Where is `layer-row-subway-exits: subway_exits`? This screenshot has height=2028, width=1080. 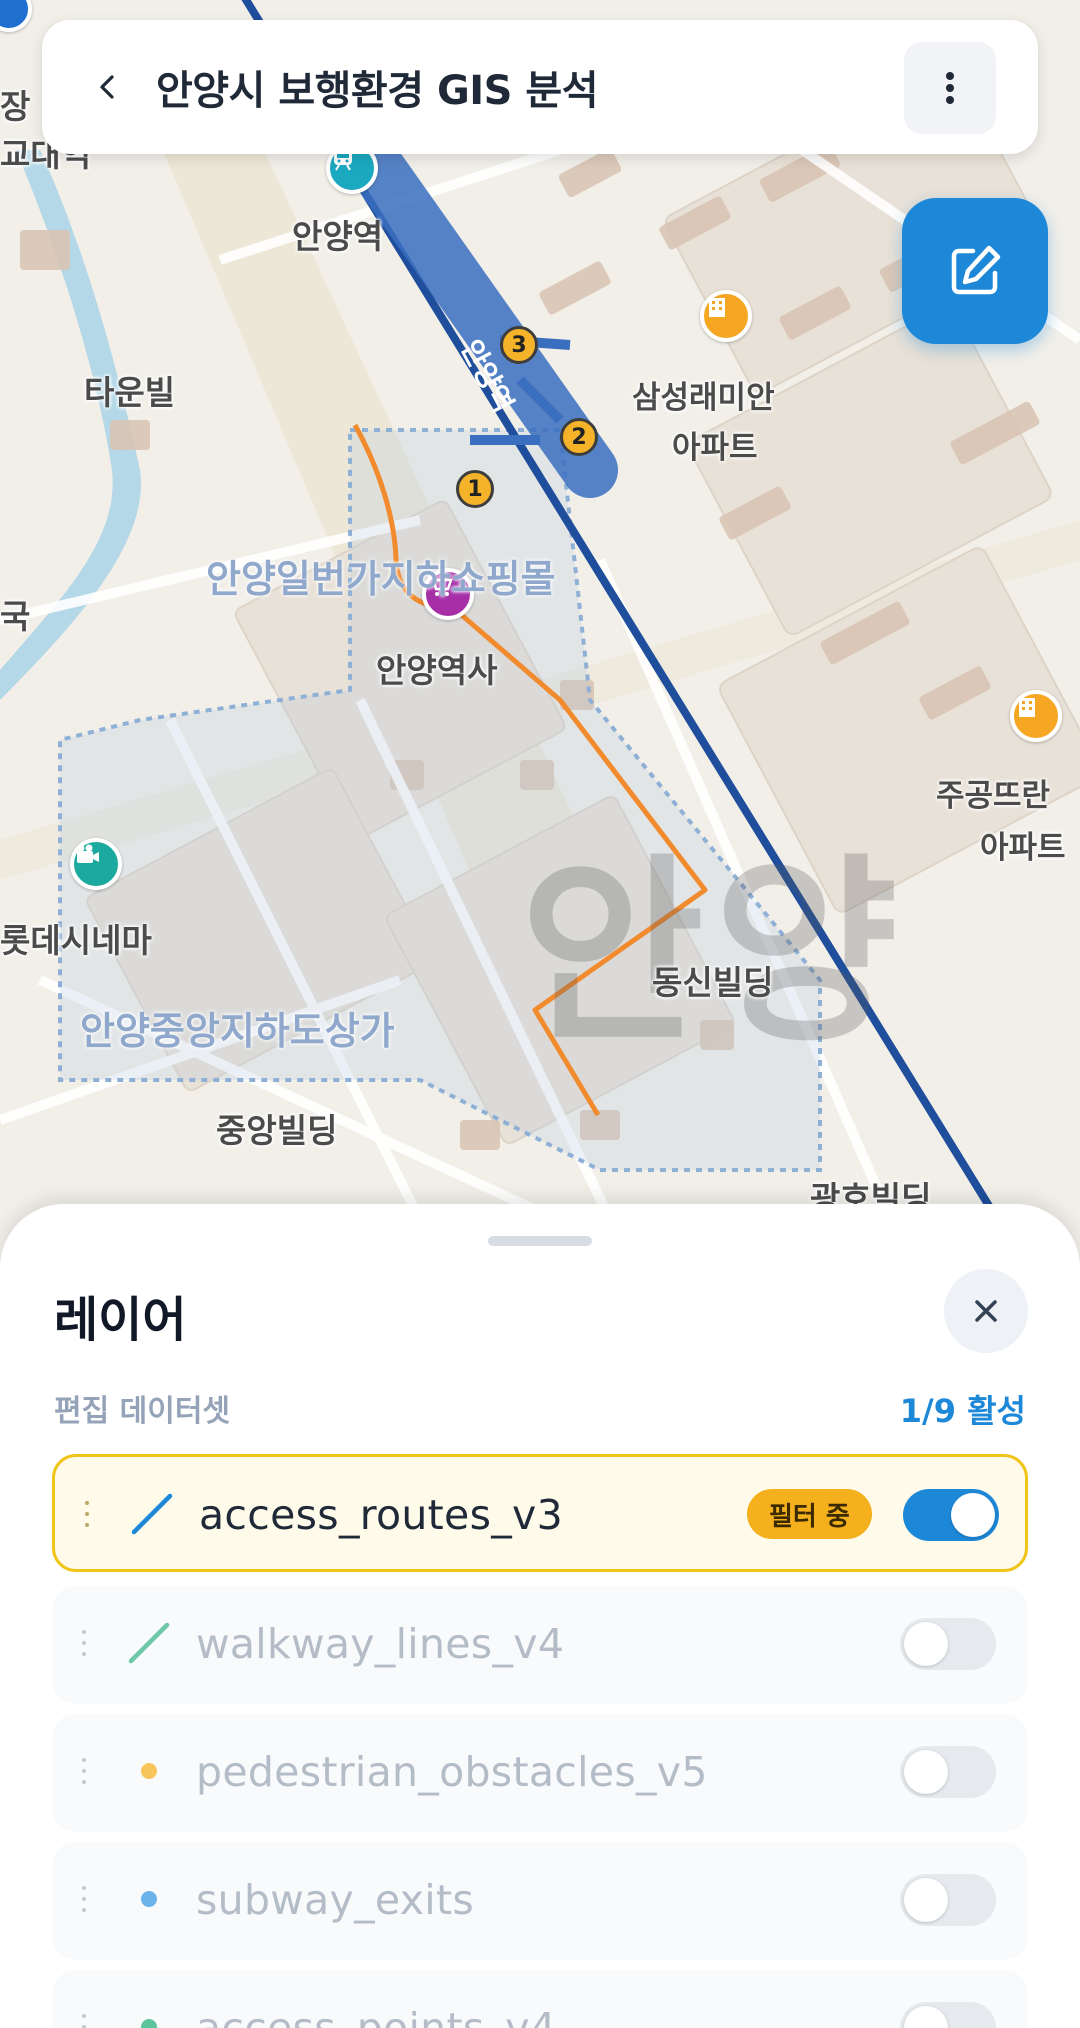
layer-row-subway-exits: subway_exits is located at coordinates (540, 1901).